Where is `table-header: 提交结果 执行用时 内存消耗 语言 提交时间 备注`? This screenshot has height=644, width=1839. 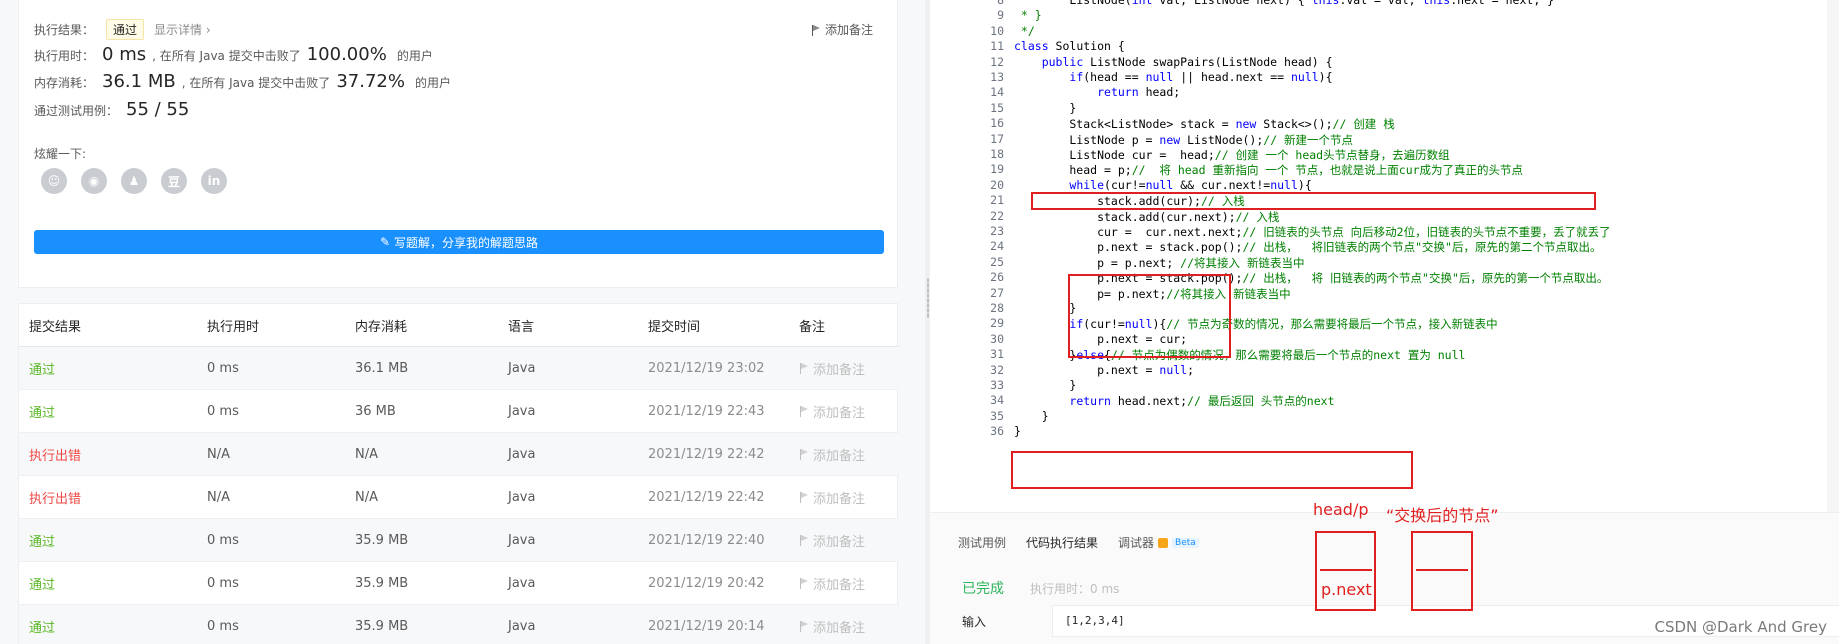
table-header: 提交结果 执行用时 内存消耗 语言 提交时间 备注 is located at coordinates (459, 325).